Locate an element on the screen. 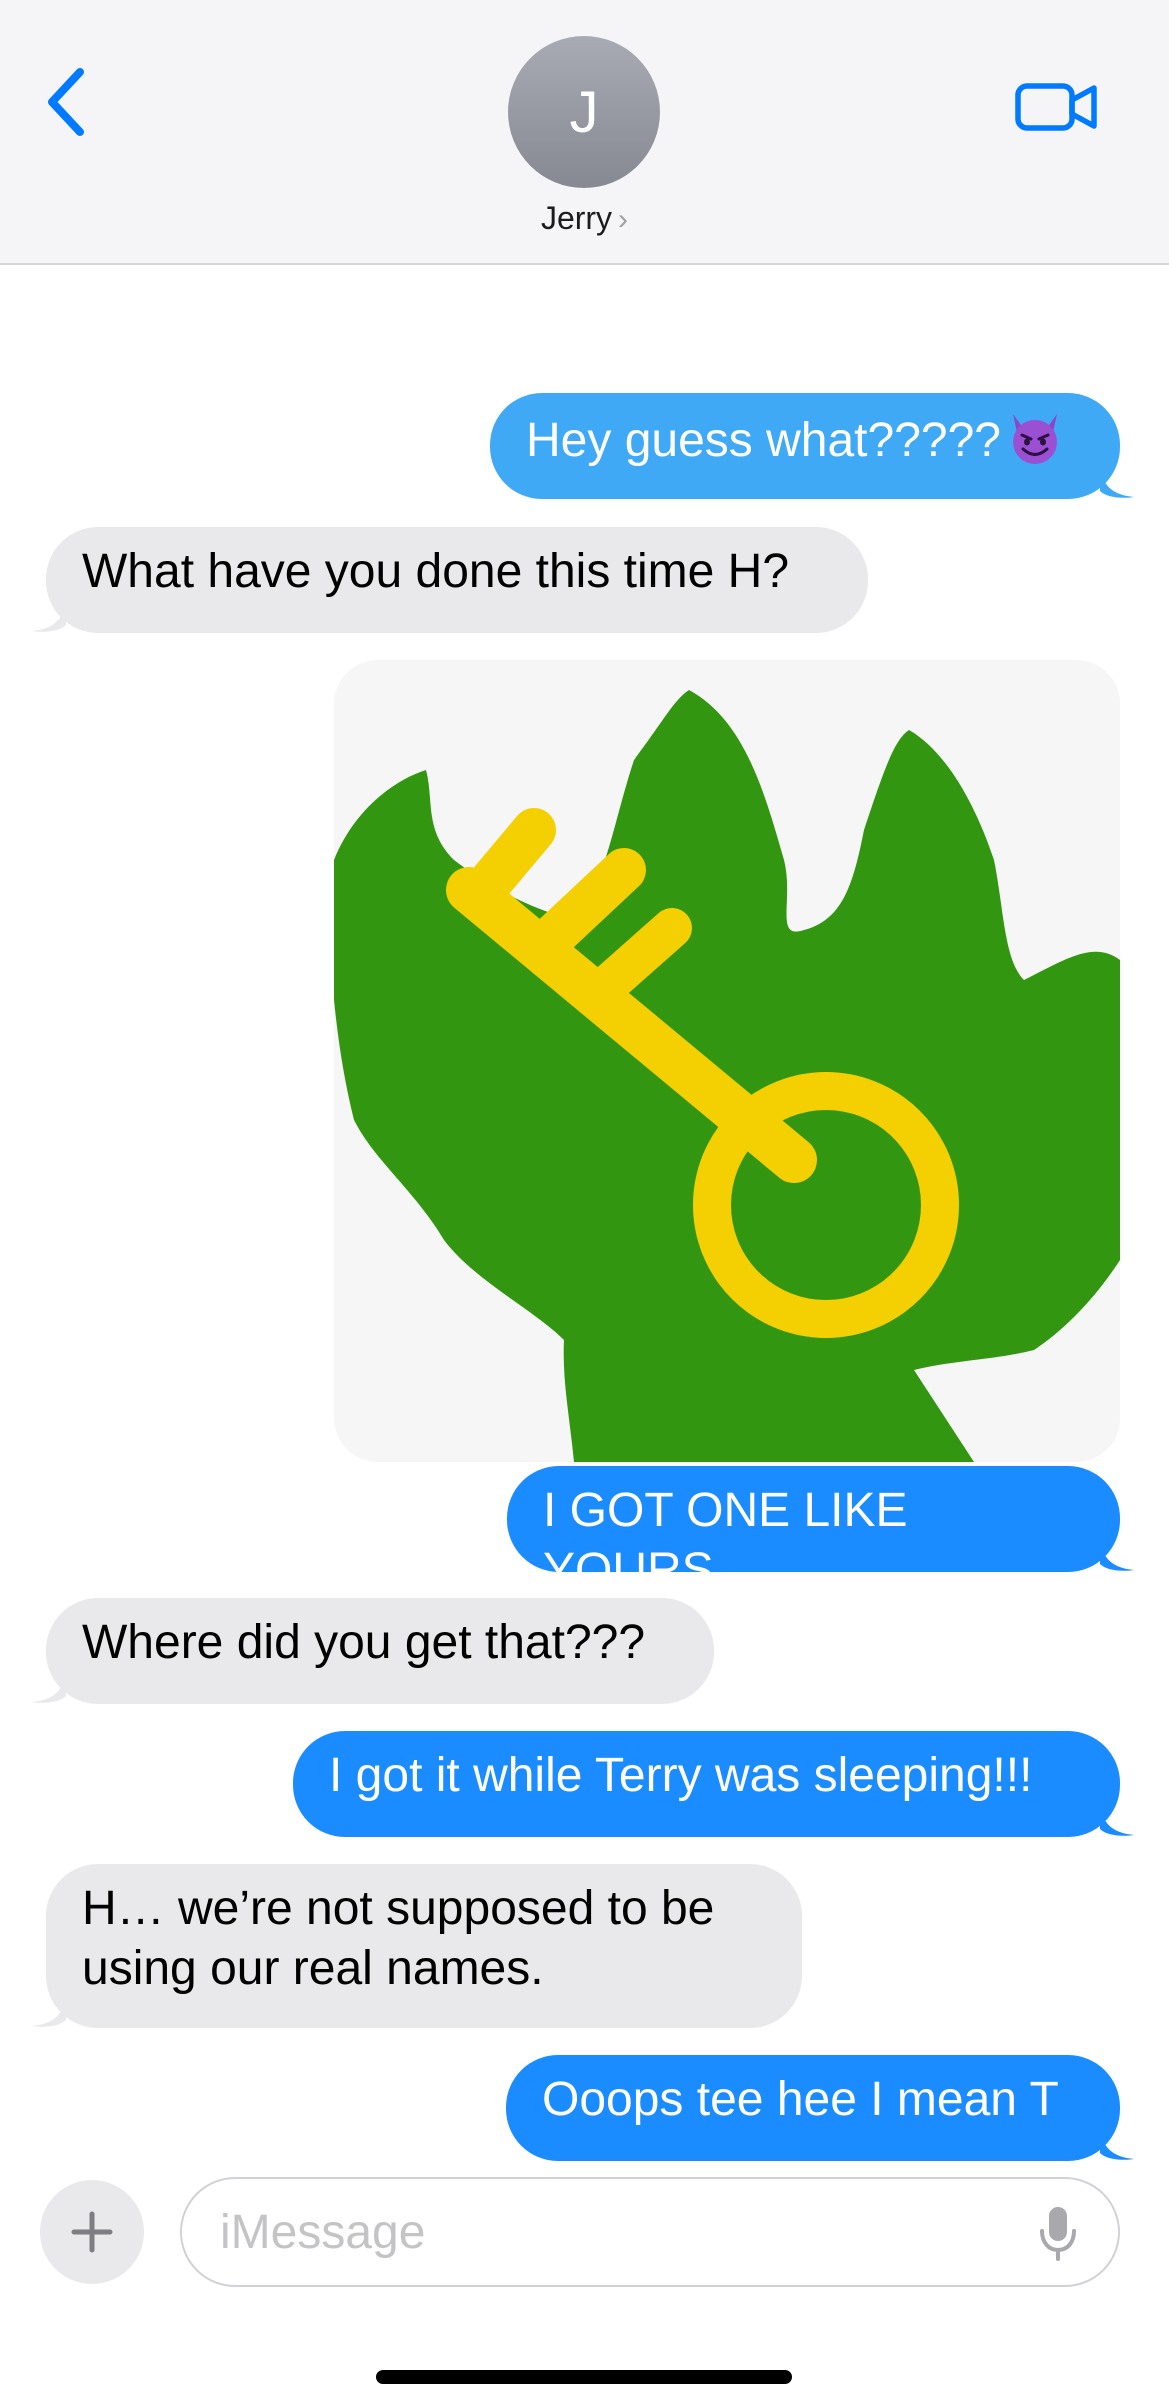  avatar-initial: J is located at coordinates (584, 112).